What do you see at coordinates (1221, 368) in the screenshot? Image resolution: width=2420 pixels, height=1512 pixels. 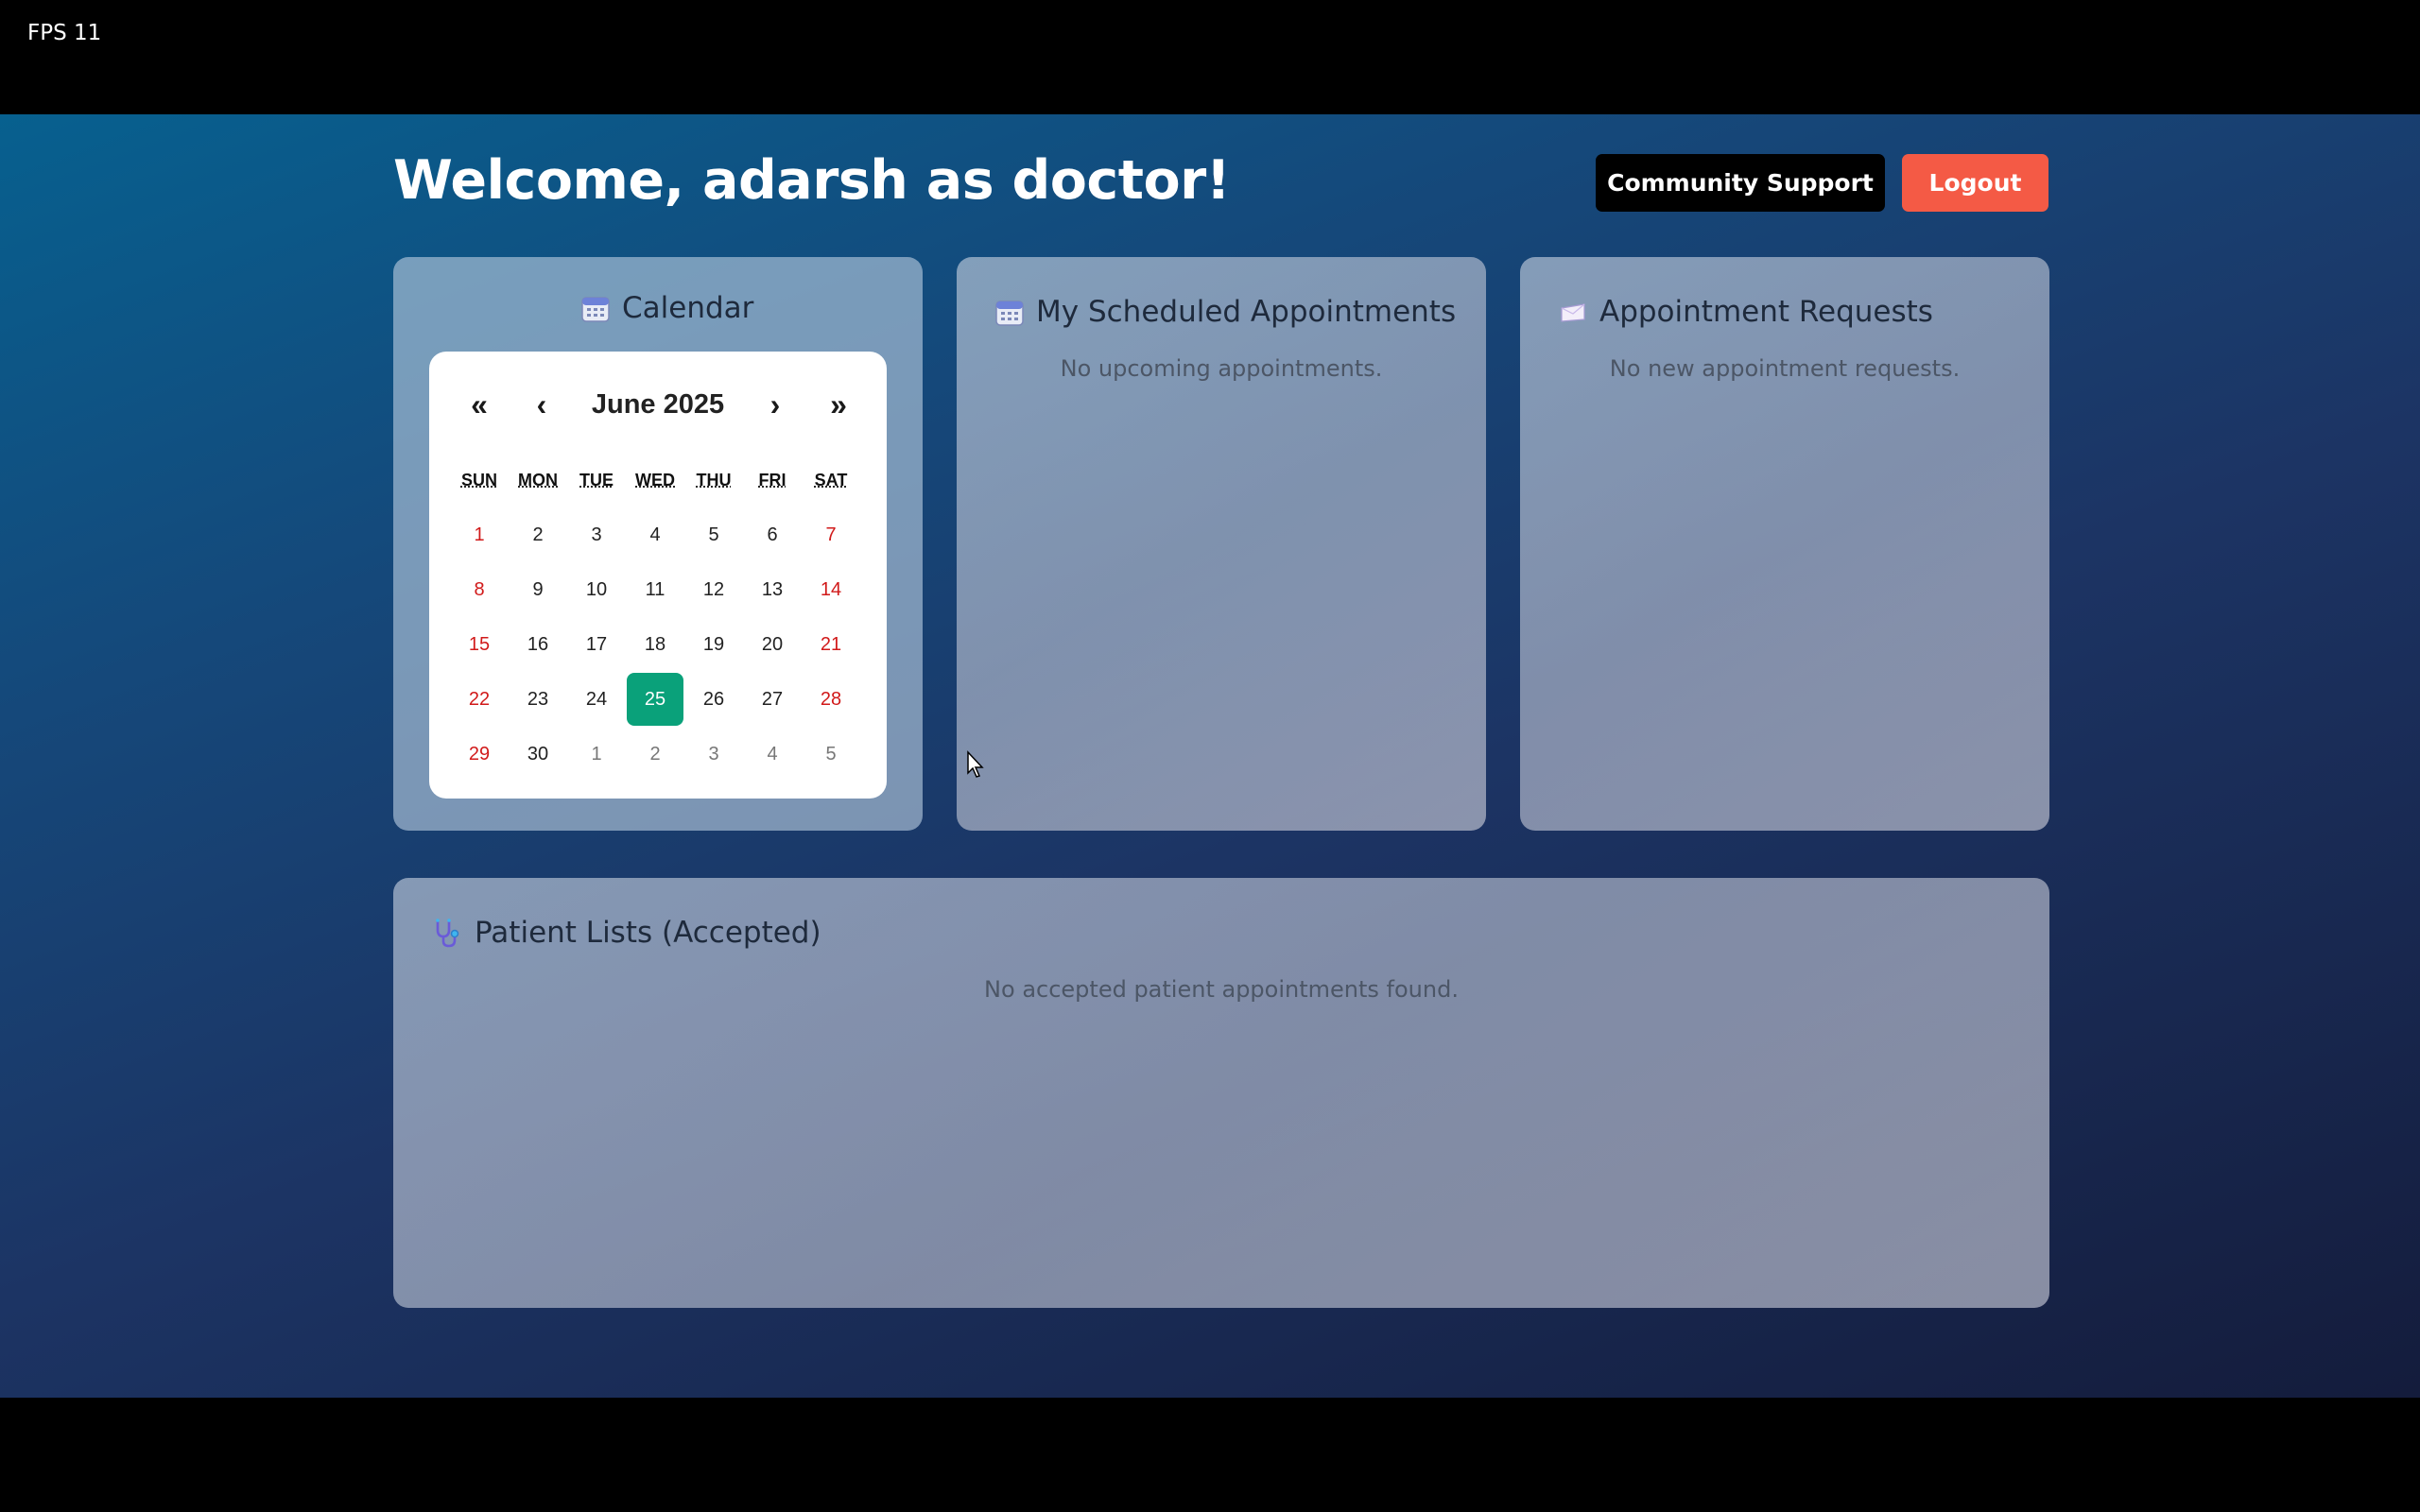 I see `scheduled-empty-message: No upcoming appointments.` at bounding box center [1221, 368].